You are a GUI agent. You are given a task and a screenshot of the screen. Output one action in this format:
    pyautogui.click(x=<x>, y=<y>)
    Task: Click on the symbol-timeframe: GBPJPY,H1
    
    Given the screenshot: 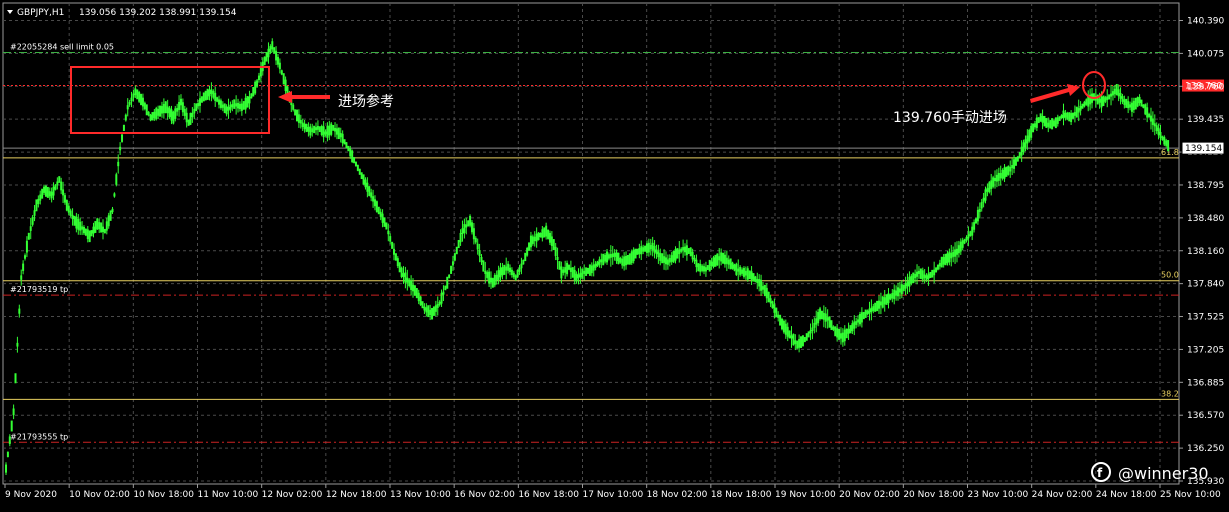 What is the action you would take?
    pyautogui.click(x=40, y=13)
    